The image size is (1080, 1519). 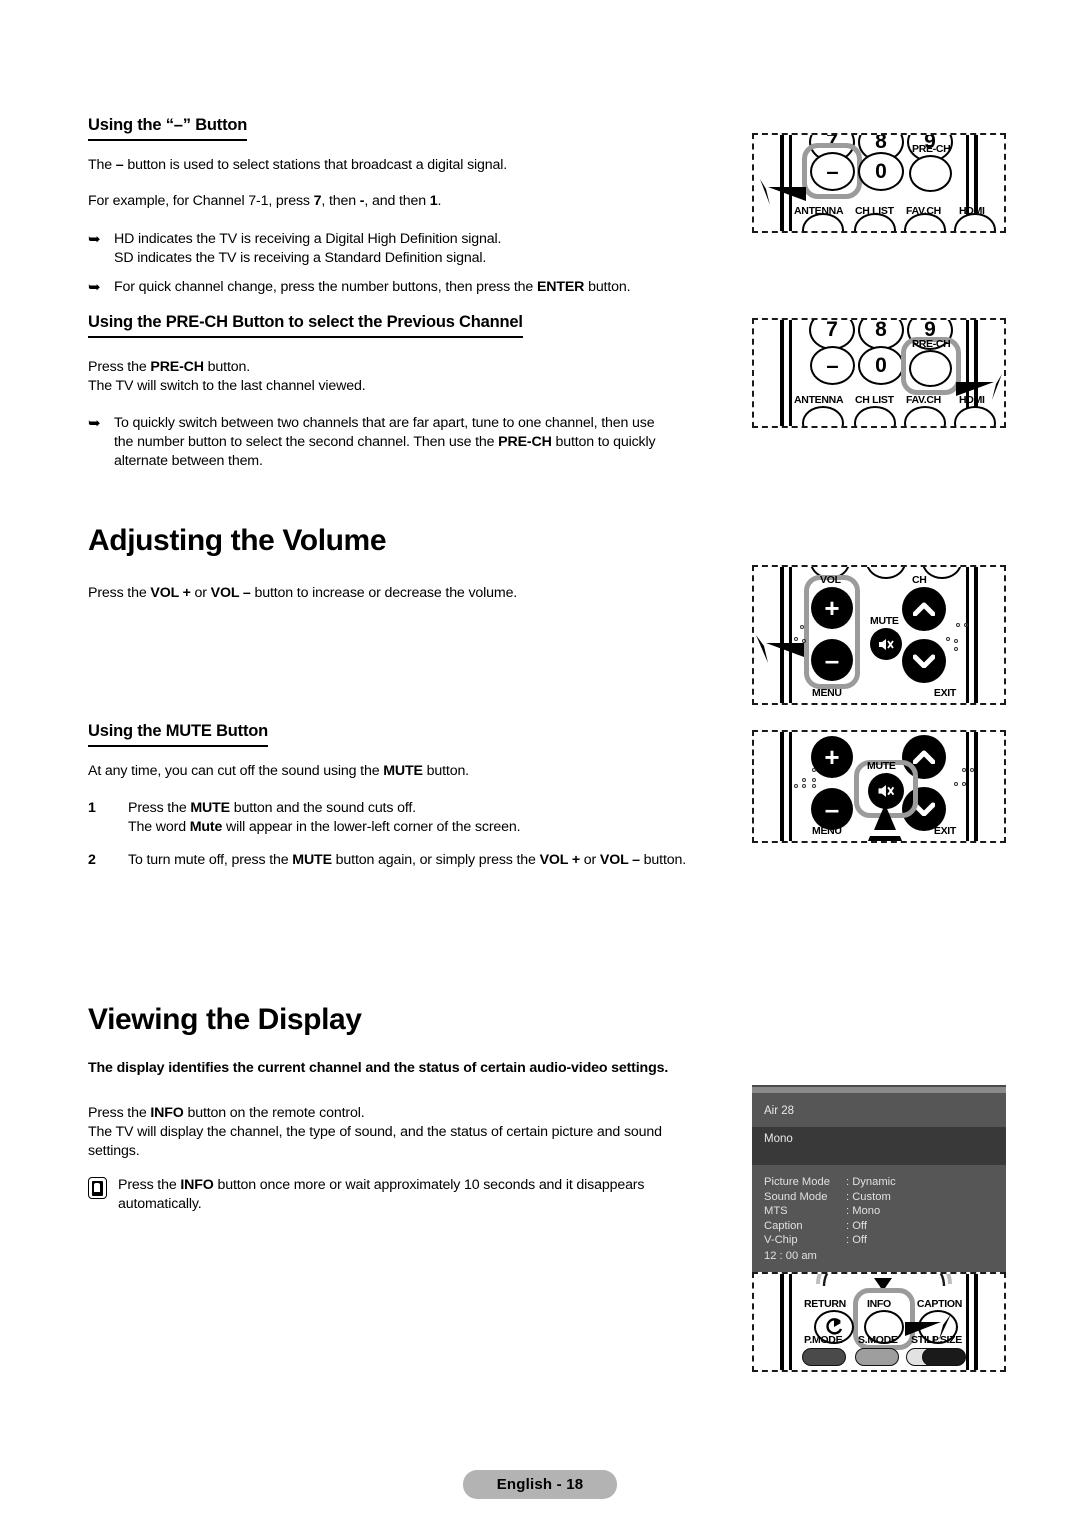 I want to click on remote-label-vol: VOL, so click(x=830, y=580).